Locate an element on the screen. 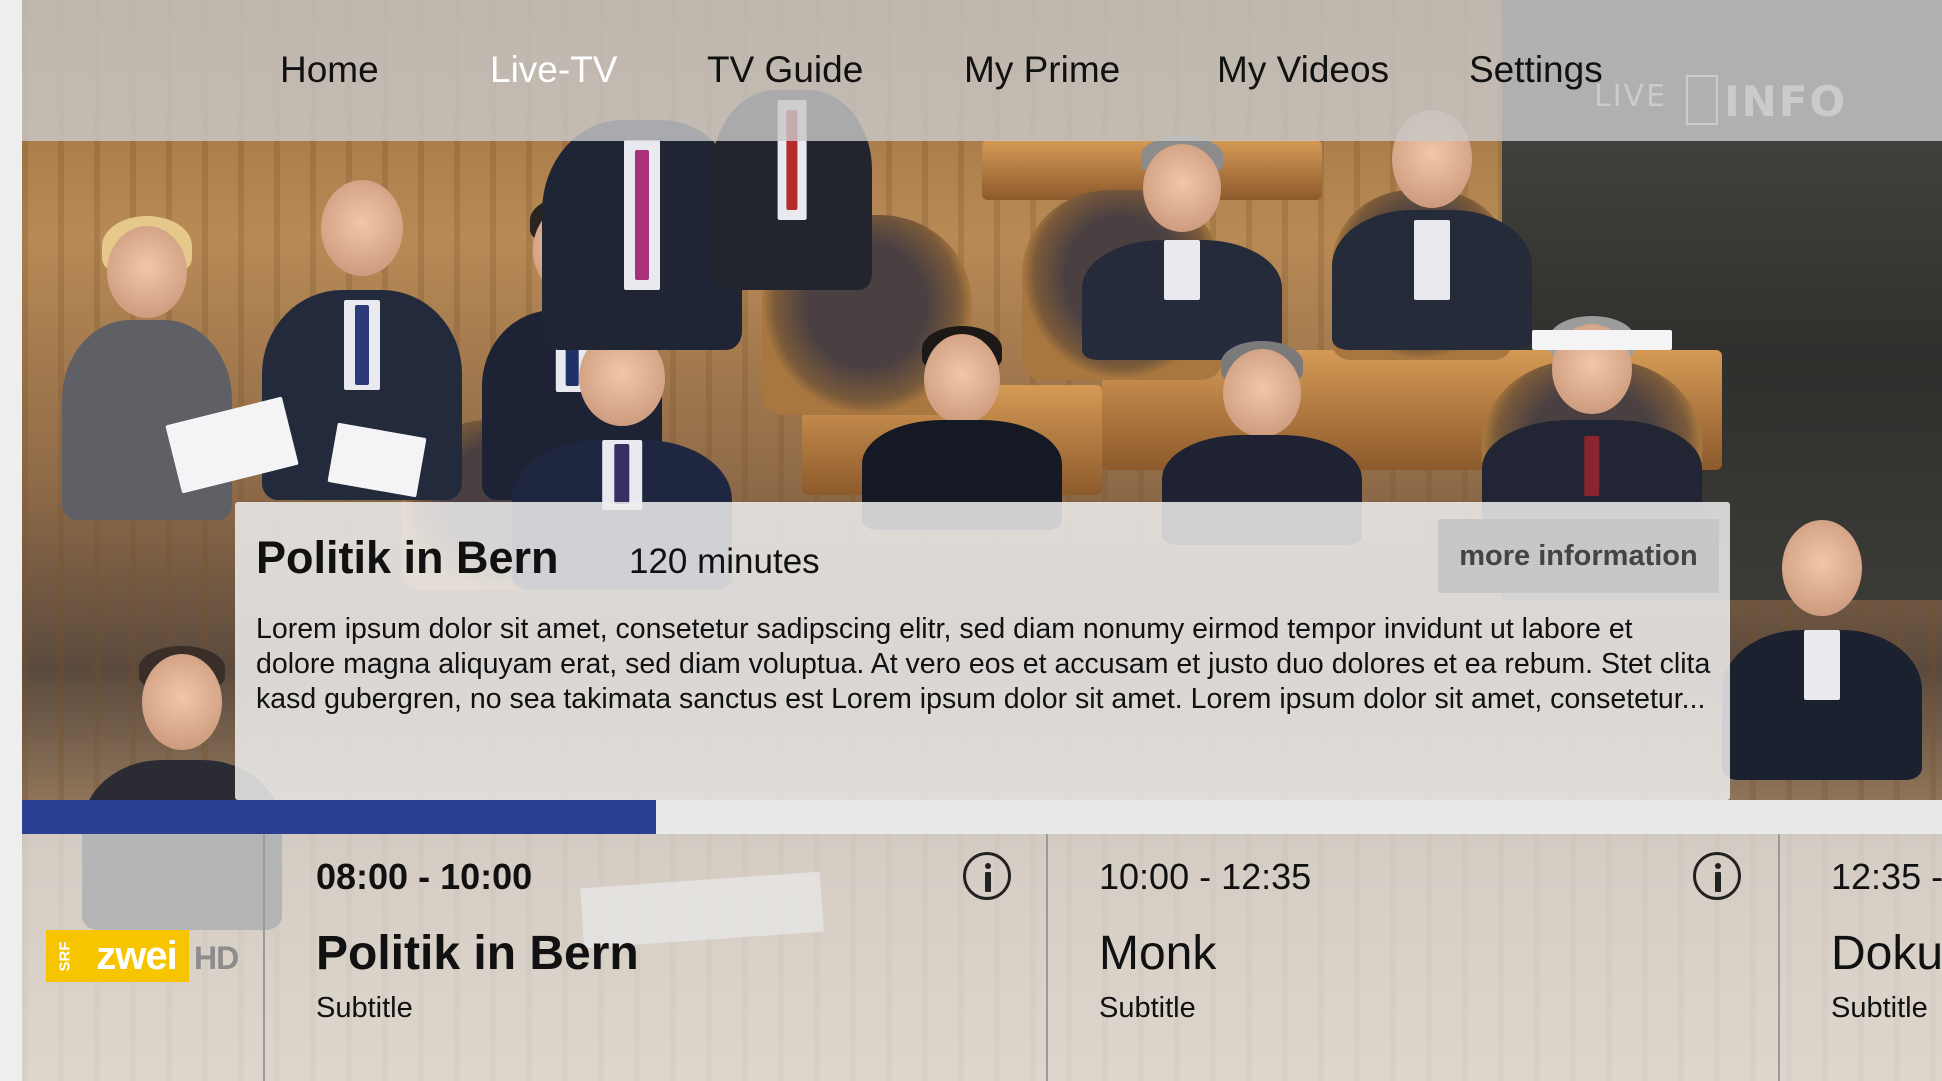 The image size is (1942, 1081). program-title: Doku is located at coordinates (1886, 953).